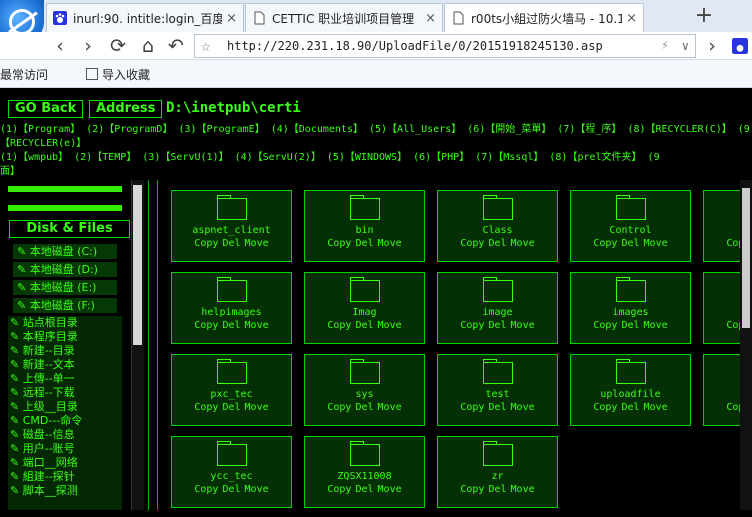 Image resolution: width=752 pixels, height=517 pixels. I want to click on folder-card: sys Copy Del Move, so click(364, 390).